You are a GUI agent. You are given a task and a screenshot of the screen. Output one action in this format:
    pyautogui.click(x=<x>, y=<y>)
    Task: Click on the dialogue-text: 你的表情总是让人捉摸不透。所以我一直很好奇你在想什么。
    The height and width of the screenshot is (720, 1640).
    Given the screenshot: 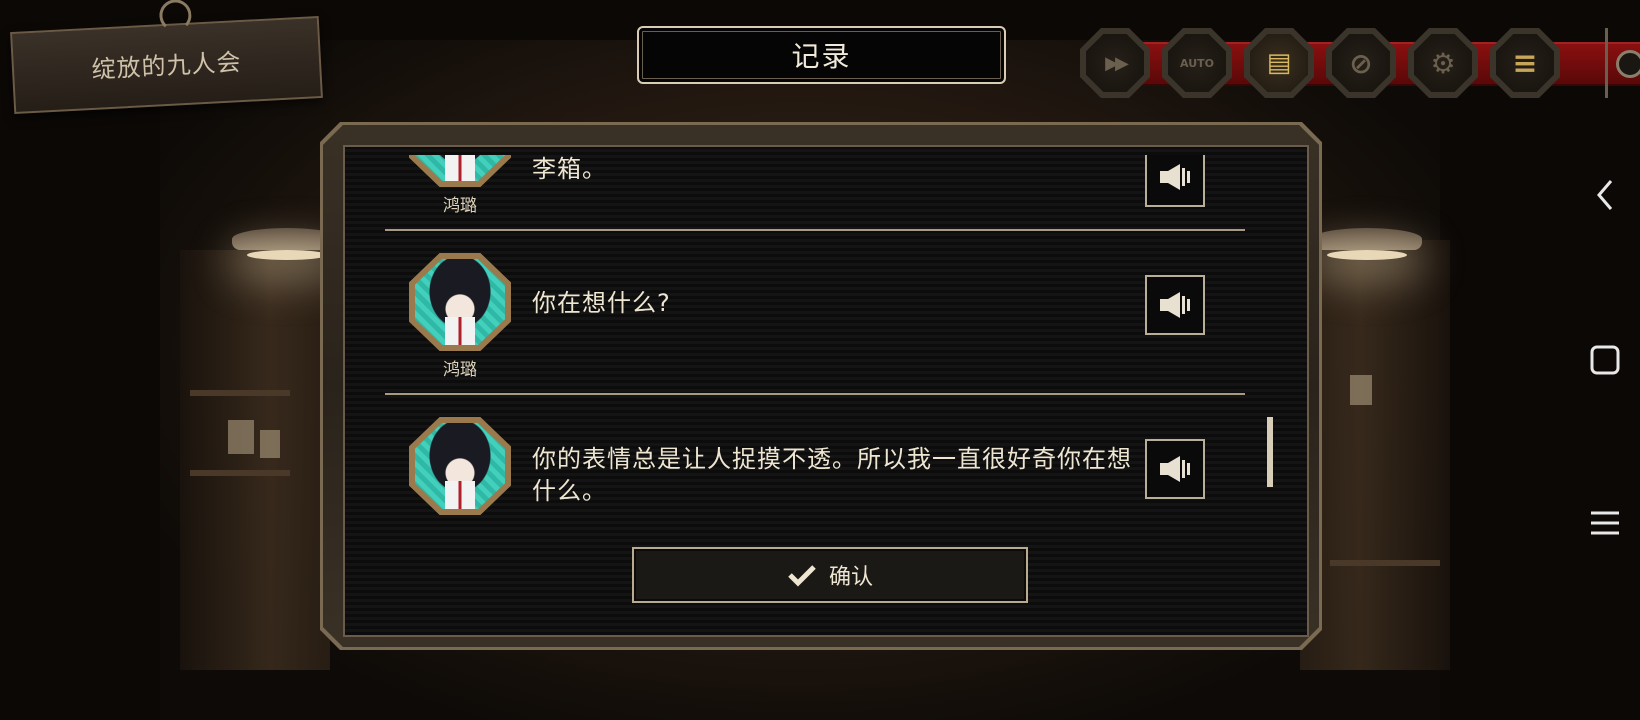 What is the action you would take?
    pyautogui.click(x=832, y=475)
    